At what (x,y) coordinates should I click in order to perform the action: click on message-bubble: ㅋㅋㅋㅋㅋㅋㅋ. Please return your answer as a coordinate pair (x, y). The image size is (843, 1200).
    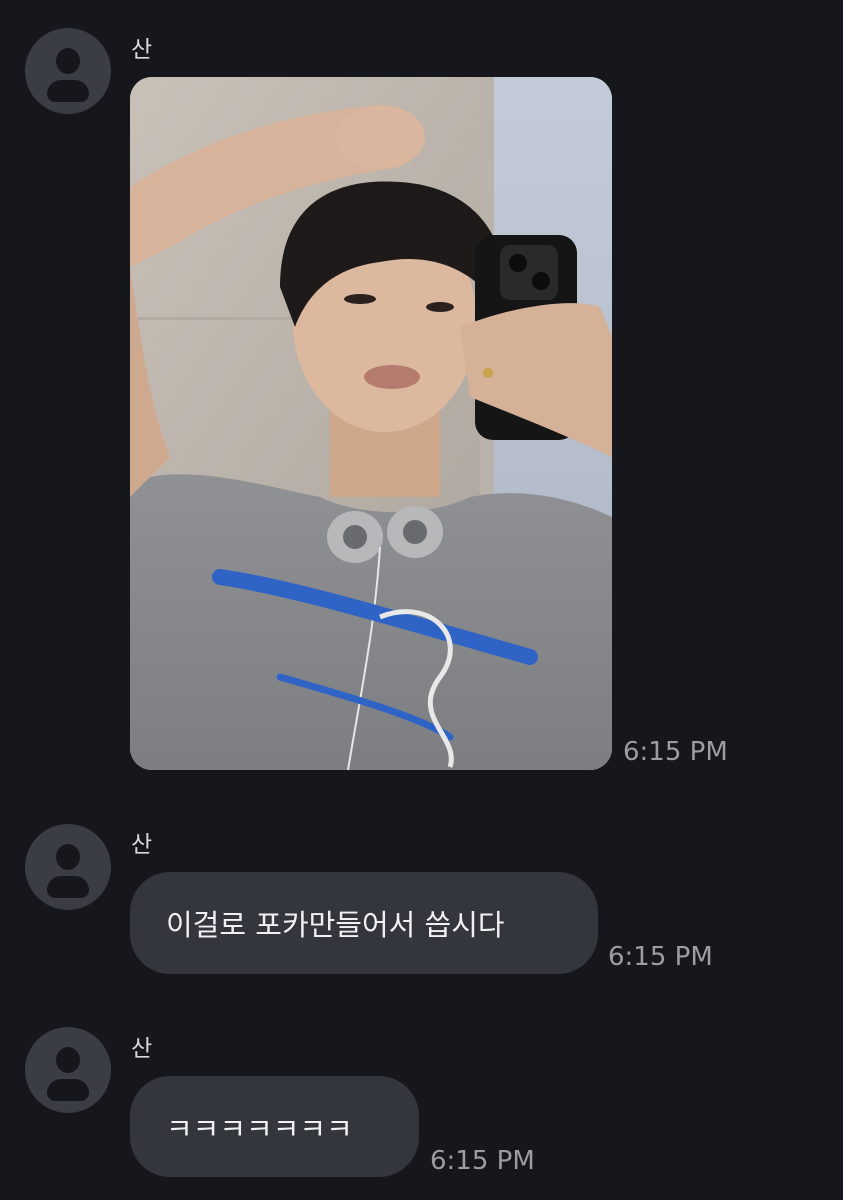
    Looking at the image, I should click on (274, 1126).